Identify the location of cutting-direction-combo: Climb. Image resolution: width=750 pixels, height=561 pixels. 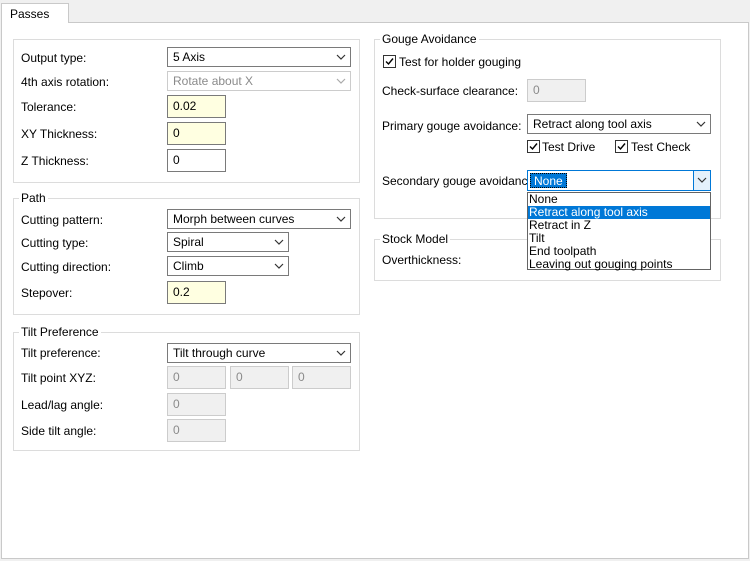
(228, 266).